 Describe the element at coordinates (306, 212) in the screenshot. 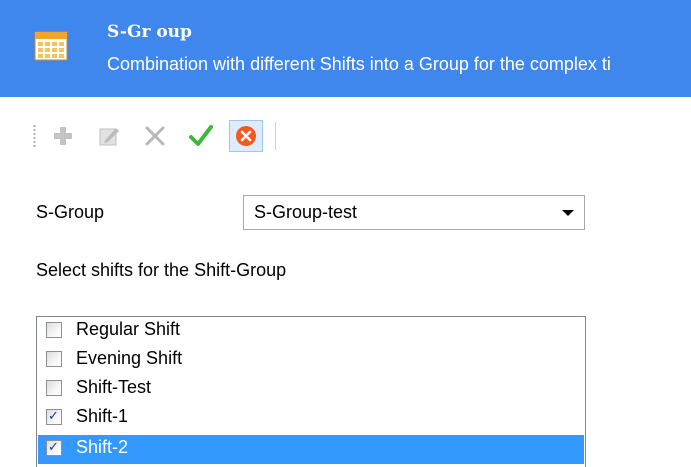

I see `sgroup-dropdown-value: S-Group-test` at that location.